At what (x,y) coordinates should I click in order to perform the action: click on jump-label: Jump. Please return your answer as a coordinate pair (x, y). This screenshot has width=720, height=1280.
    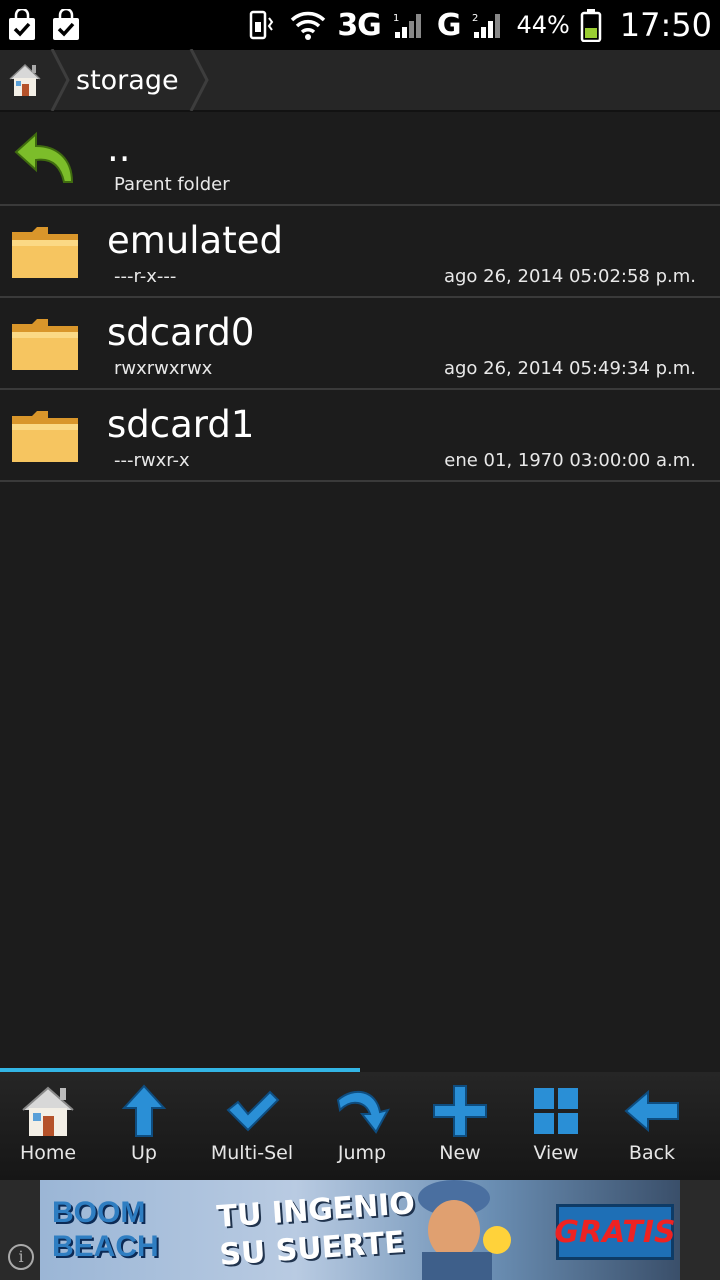
    Looking at the image, I should click on (362, 1153).